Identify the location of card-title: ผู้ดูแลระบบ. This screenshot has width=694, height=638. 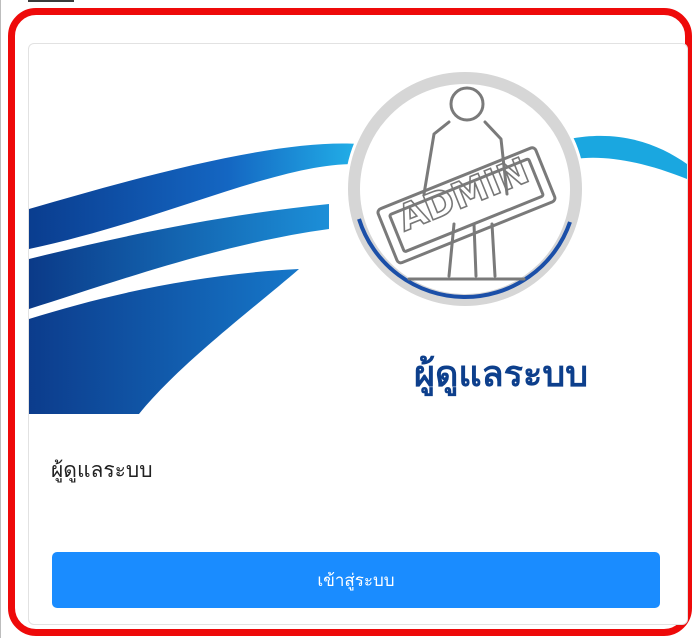
(102, 470).